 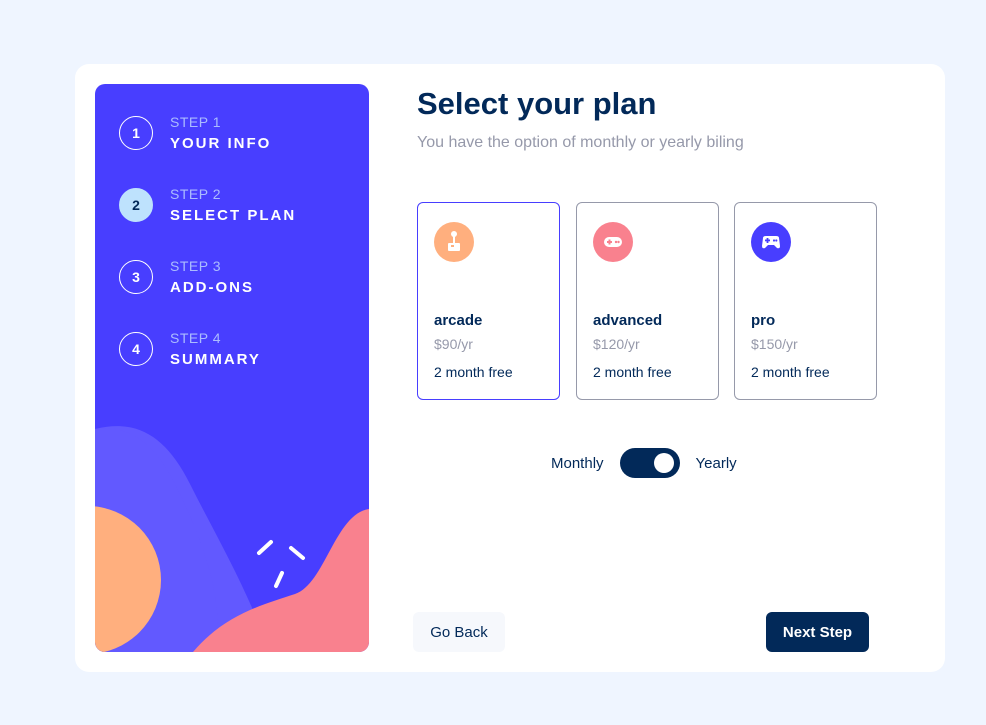 What do you see at coordinates (215, 359) in the screenshot?
I see `step-4-title: SUMMARY` at bounding box center [215, 359].